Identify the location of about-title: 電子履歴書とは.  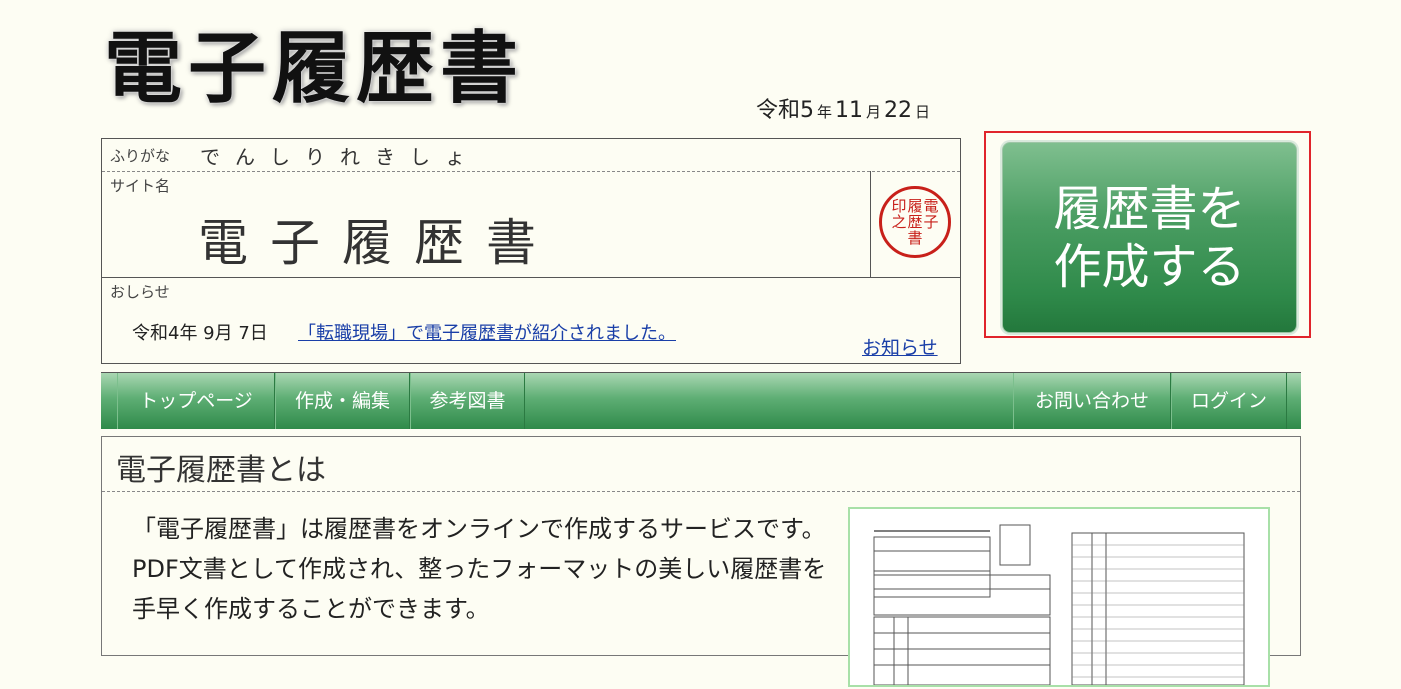
(221, 470).